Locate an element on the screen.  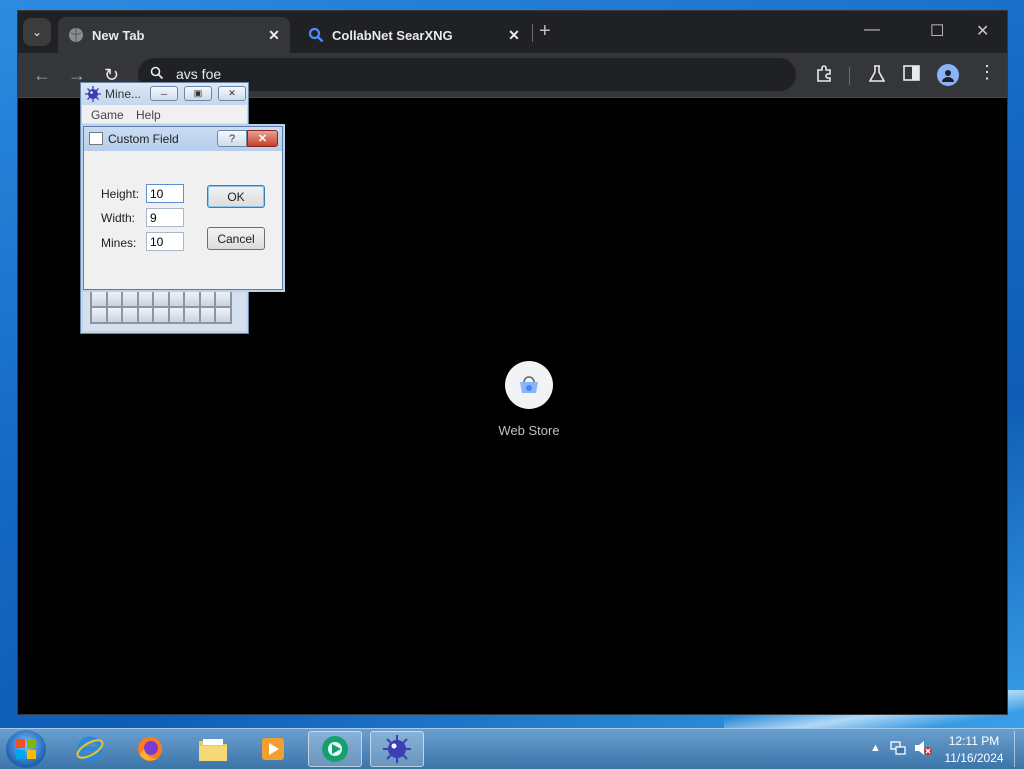
height-label: Height: is located at coordinates (120, 194).